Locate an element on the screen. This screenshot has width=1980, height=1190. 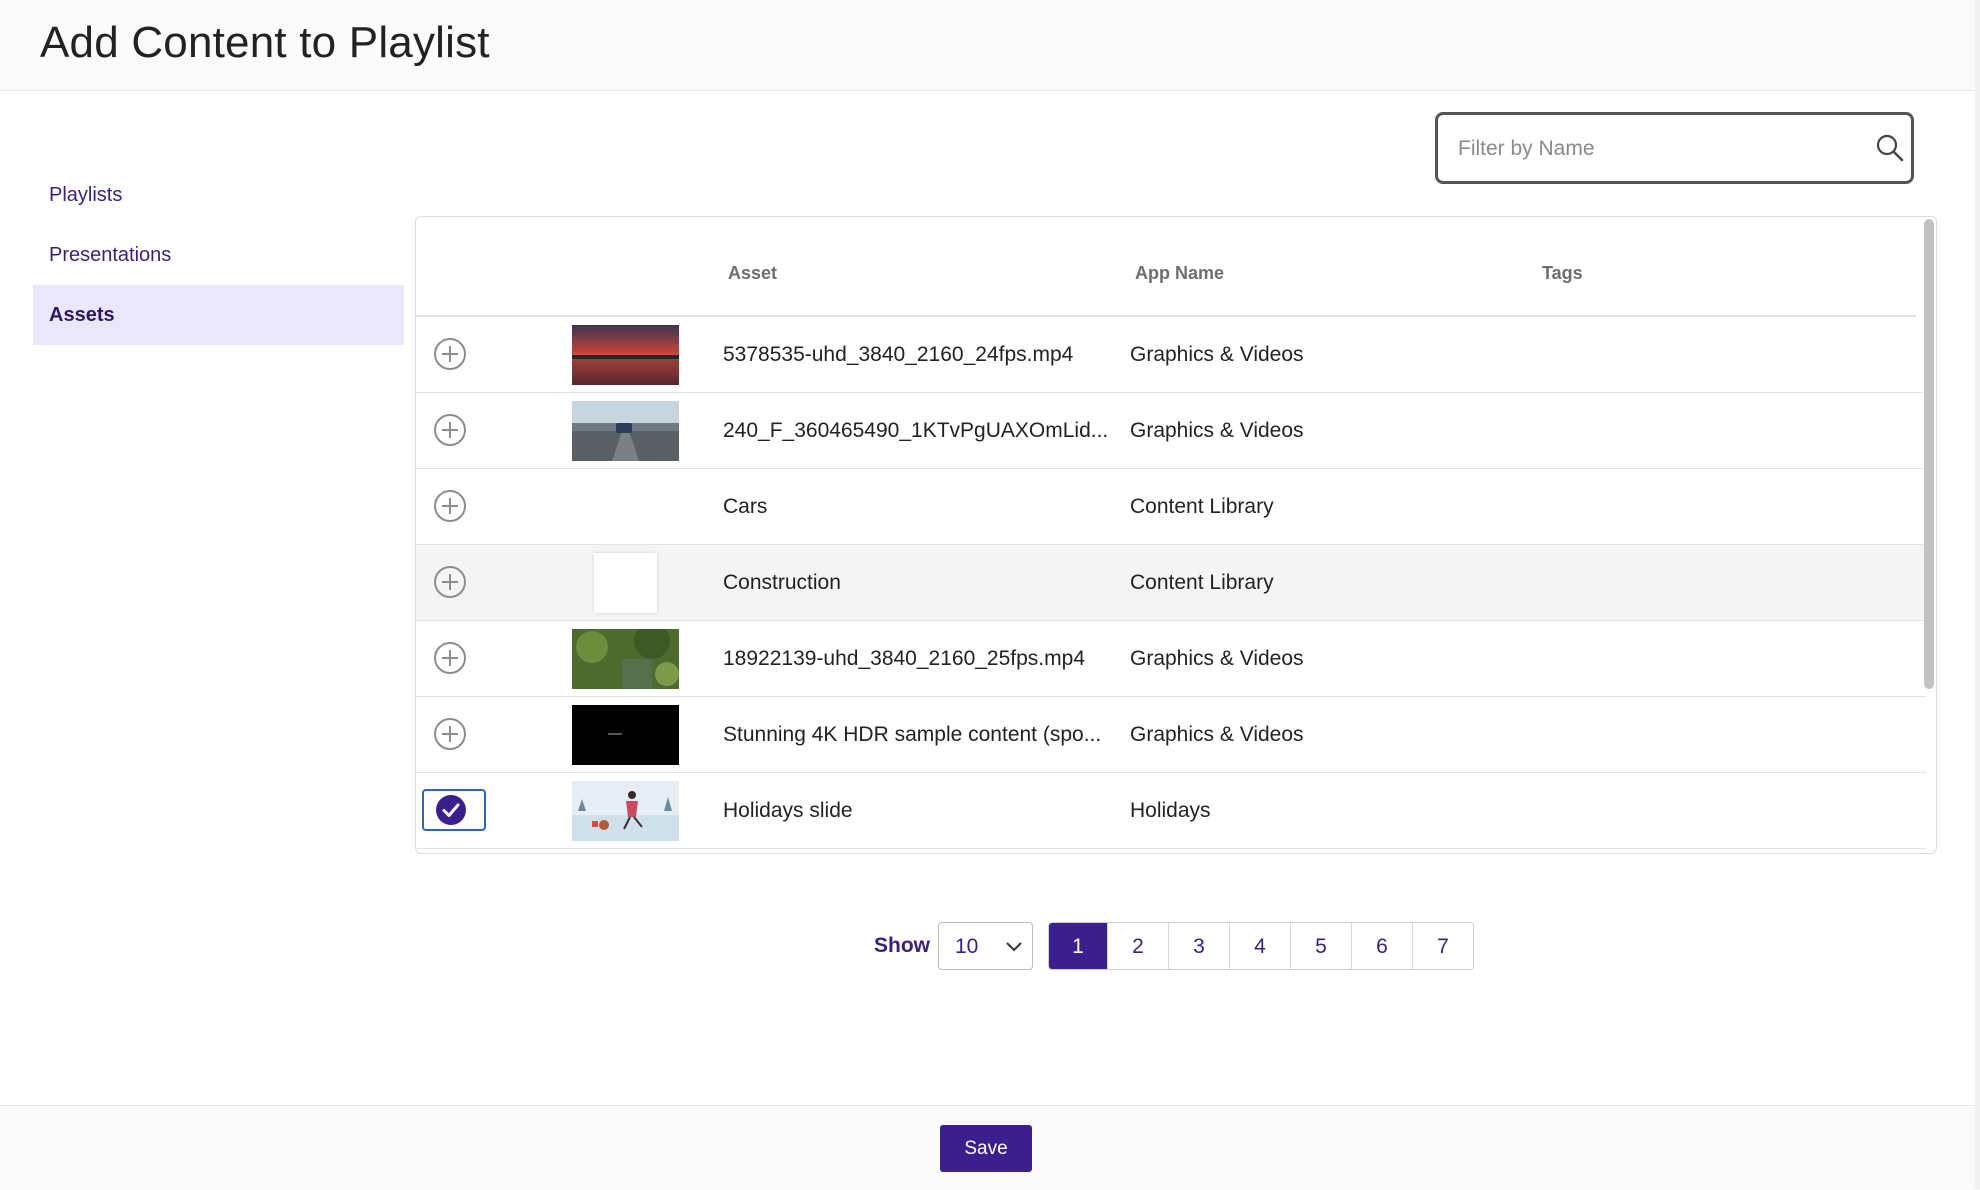
table-row: Holidays slide Holidays is located at coordinates (1171, 811).